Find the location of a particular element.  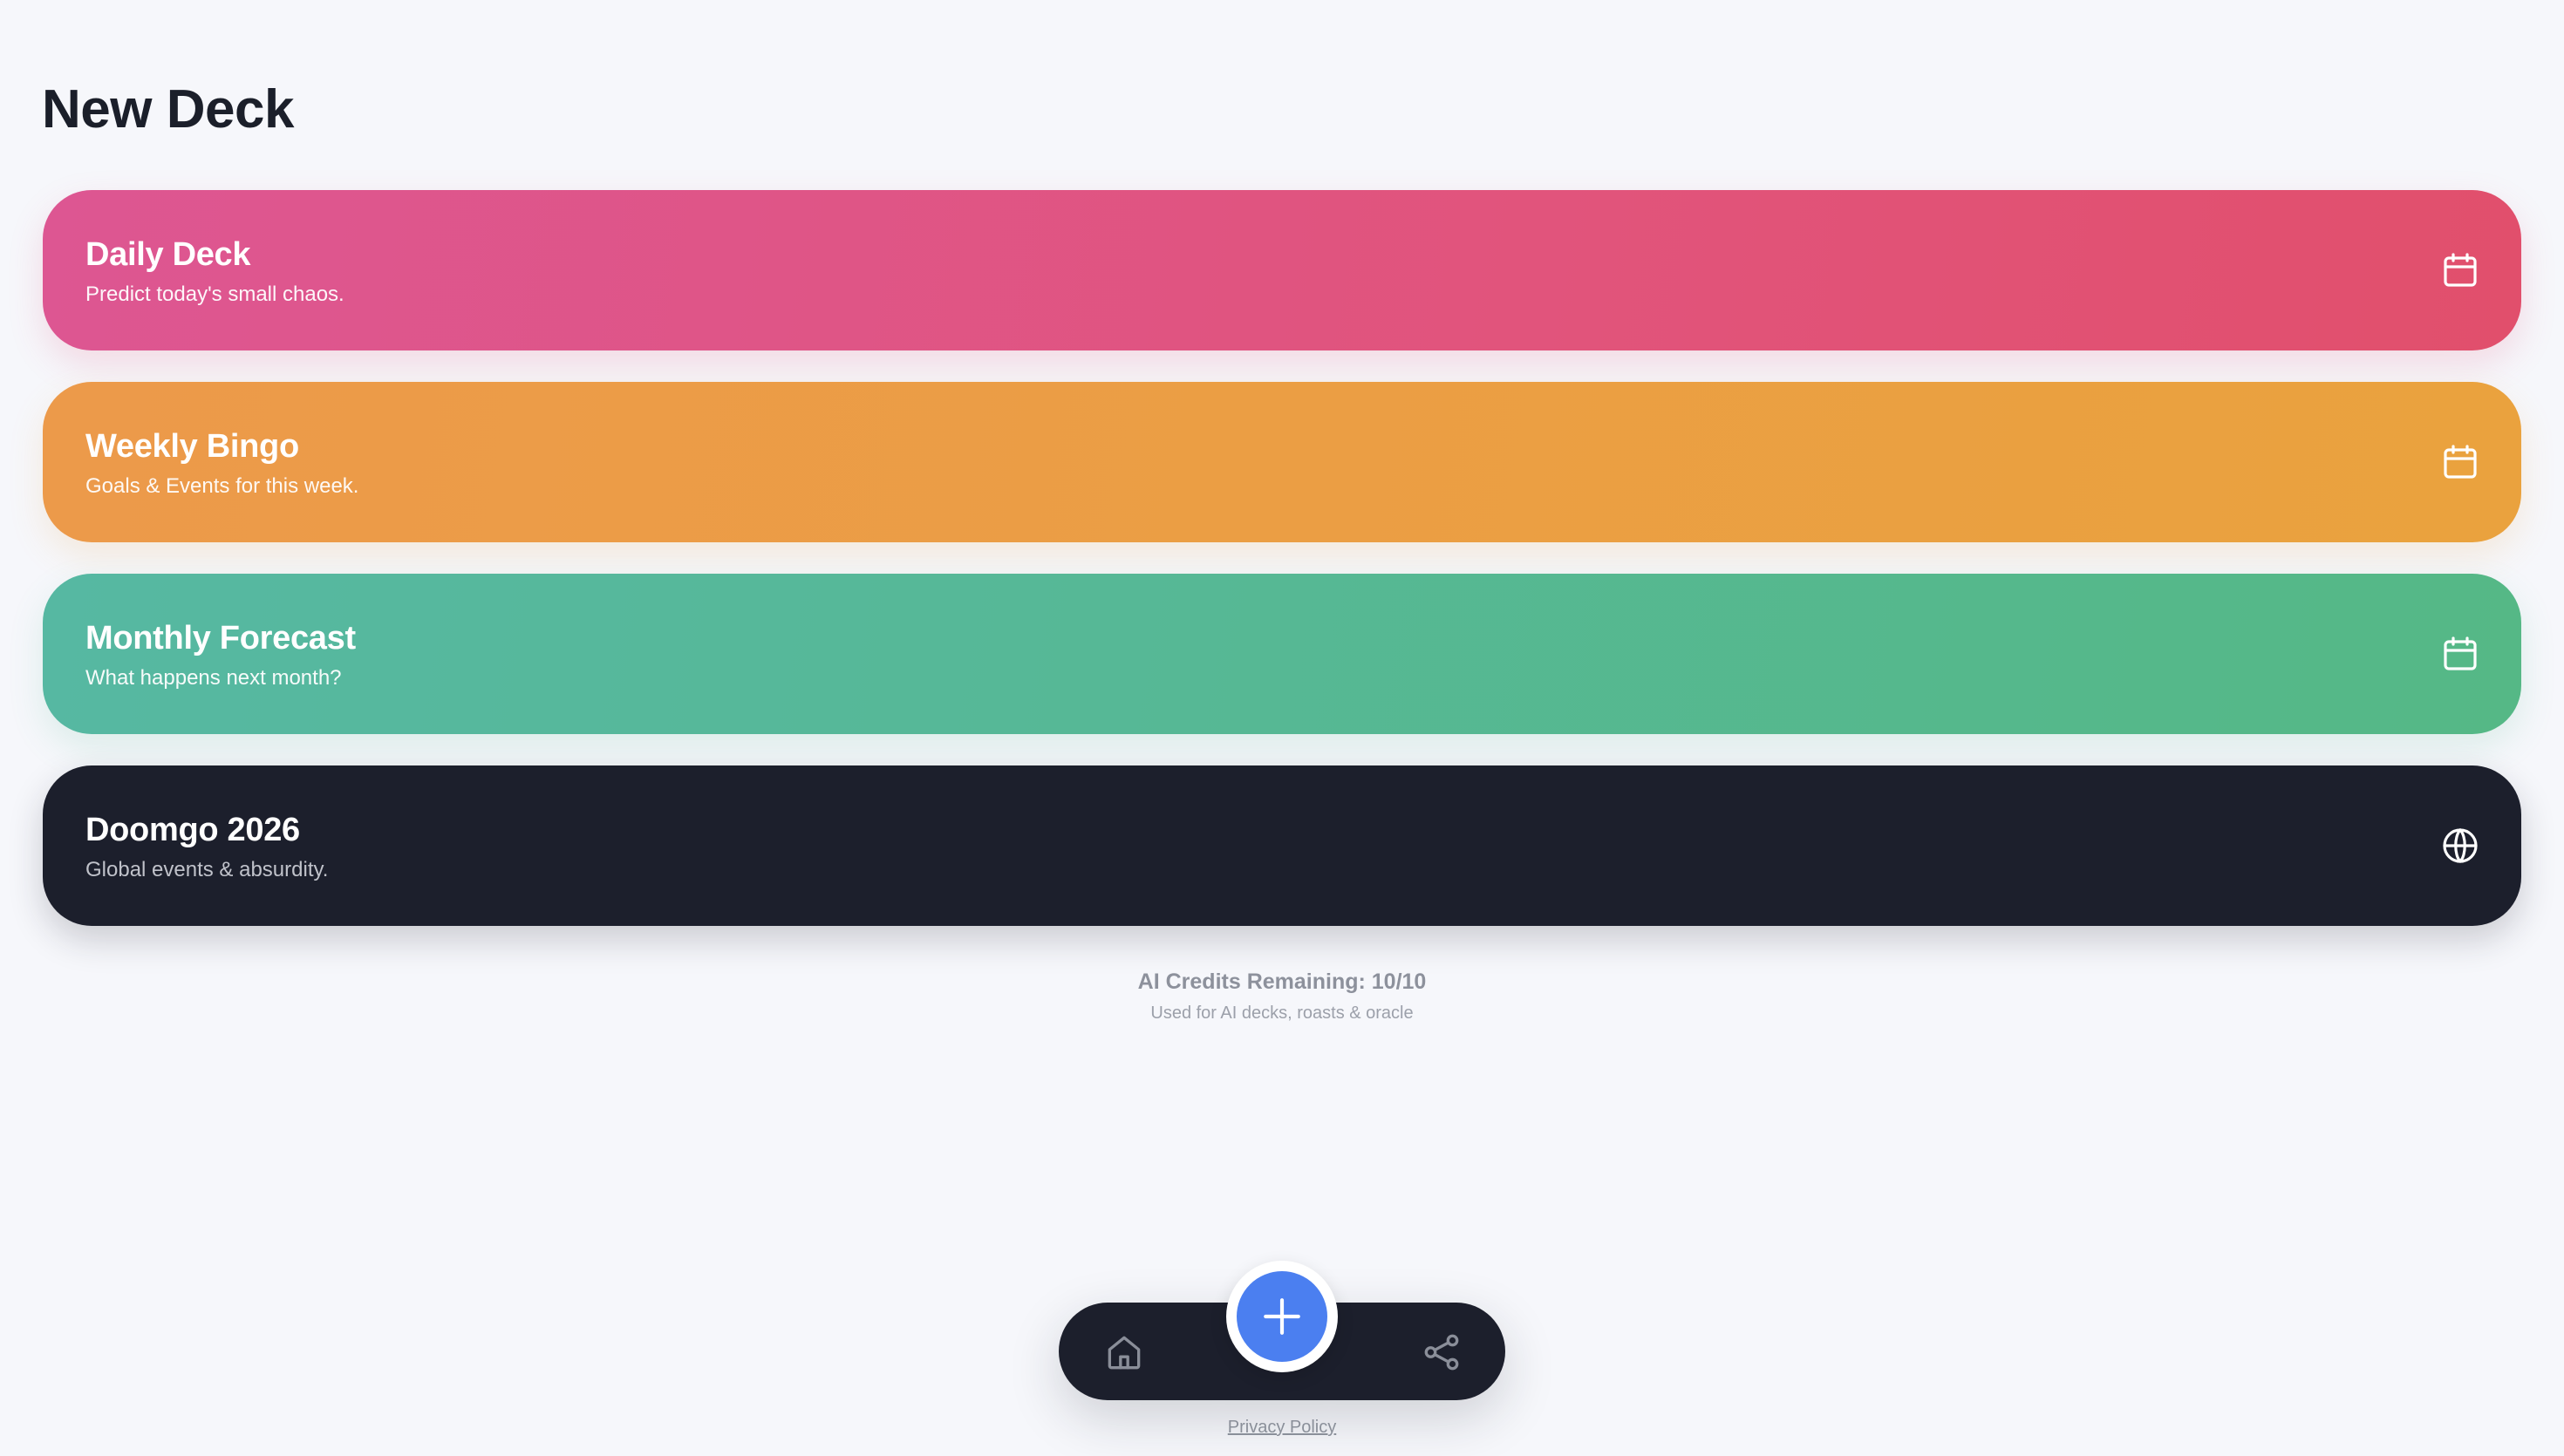

plus-icon is located at coordinates (1282, 1316).